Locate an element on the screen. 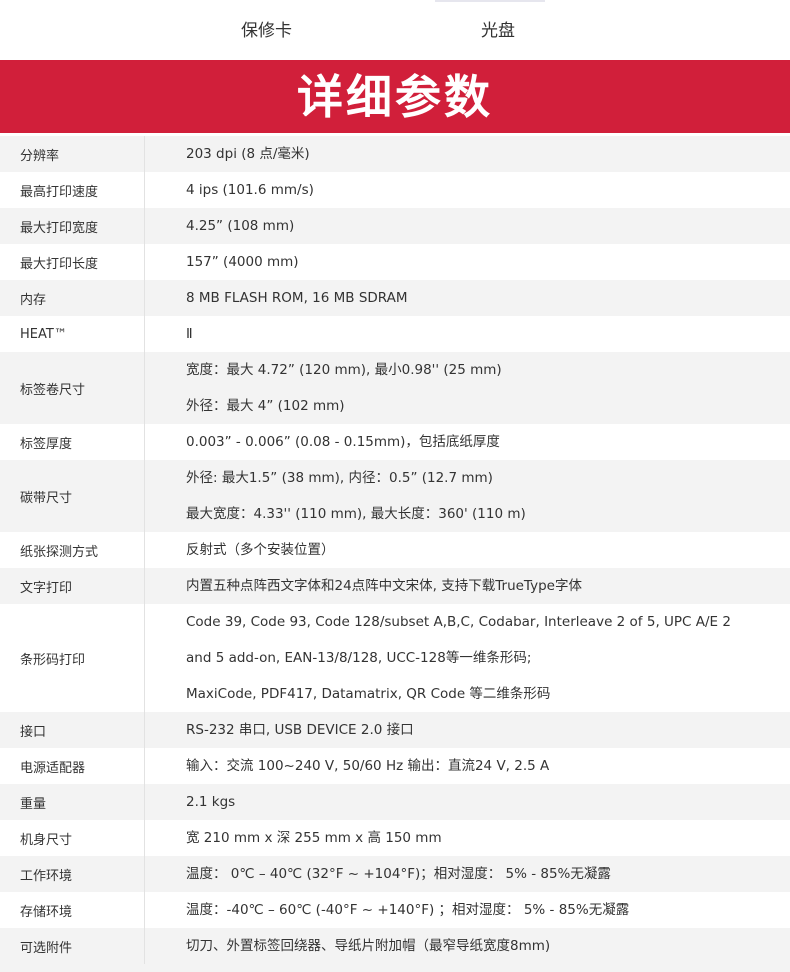 The width and height of the screenshot is (790, 972). spec-label: 内存 is located at coordinates (72, 298).